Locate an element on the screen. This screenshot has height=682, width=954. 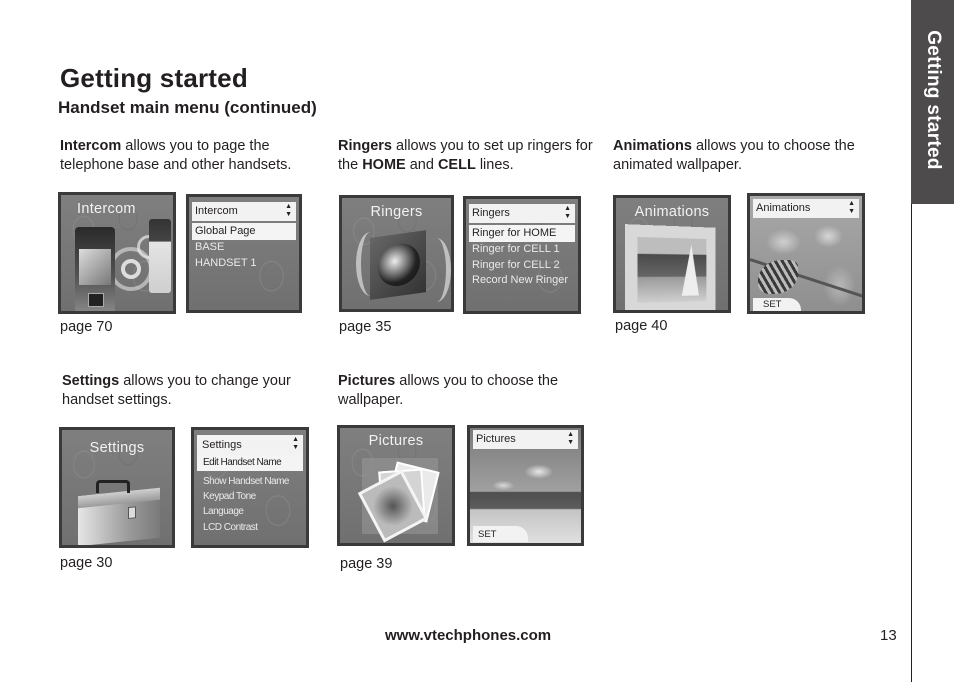
animations-wallpaper-screen: Animations ▲ ▼ SET is located at coordinates (806, 253).